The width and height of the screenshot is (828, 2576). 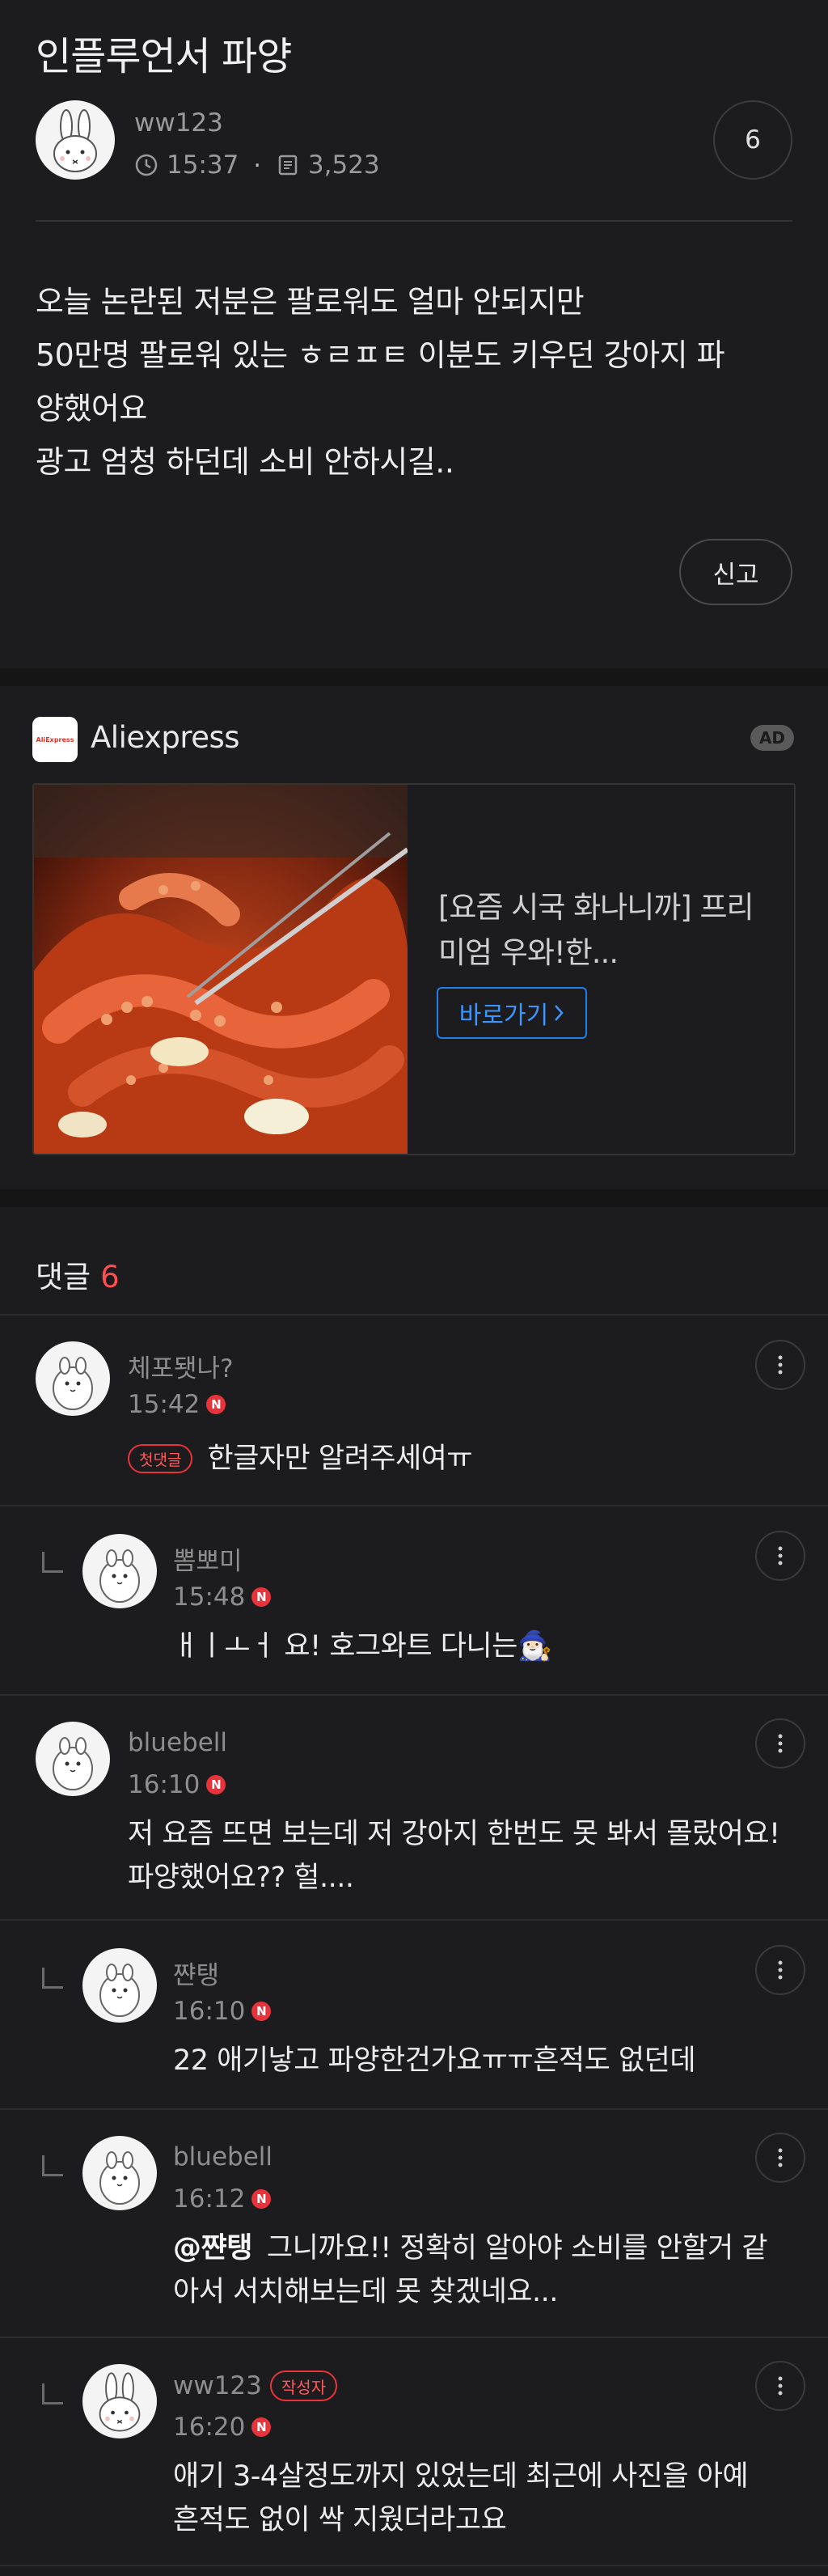 What do you see at coordinates (212, 2248) in the screenshot?
I see `mention-link: @쨘탱` at bounding box center [212, 2248].